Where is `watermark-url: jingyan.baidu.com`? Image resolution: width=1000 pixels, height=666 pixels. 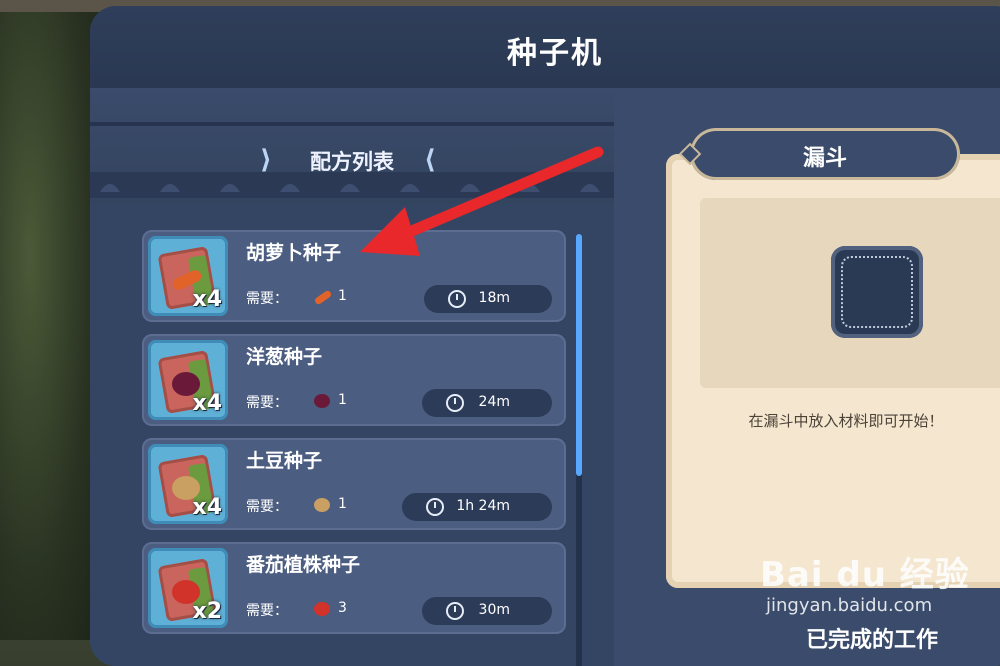
watermark-url: jingyan.baidu.com is located at coordinates (849, 605).